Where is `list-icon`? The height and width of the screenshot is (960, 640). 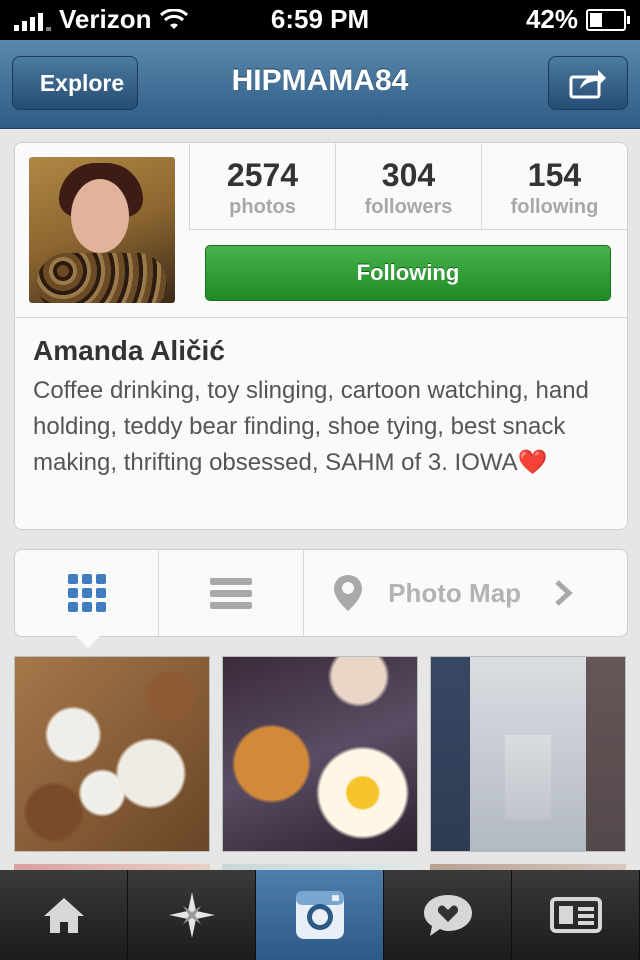 list-icon is located at coordinates (231, 593).